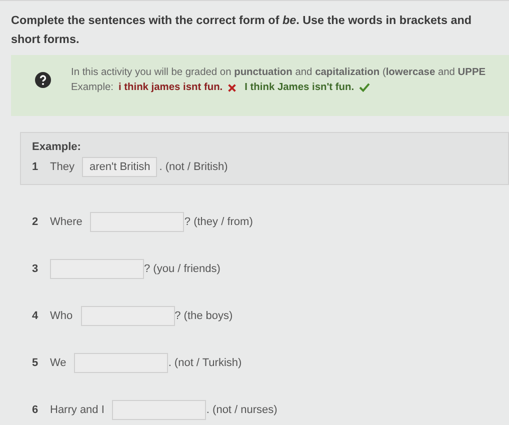 The height and width of the screenshot is (425, 509). Describe the element at coordinates (58, 363) in the screenshot. I see `sentence-start: We` at that location.